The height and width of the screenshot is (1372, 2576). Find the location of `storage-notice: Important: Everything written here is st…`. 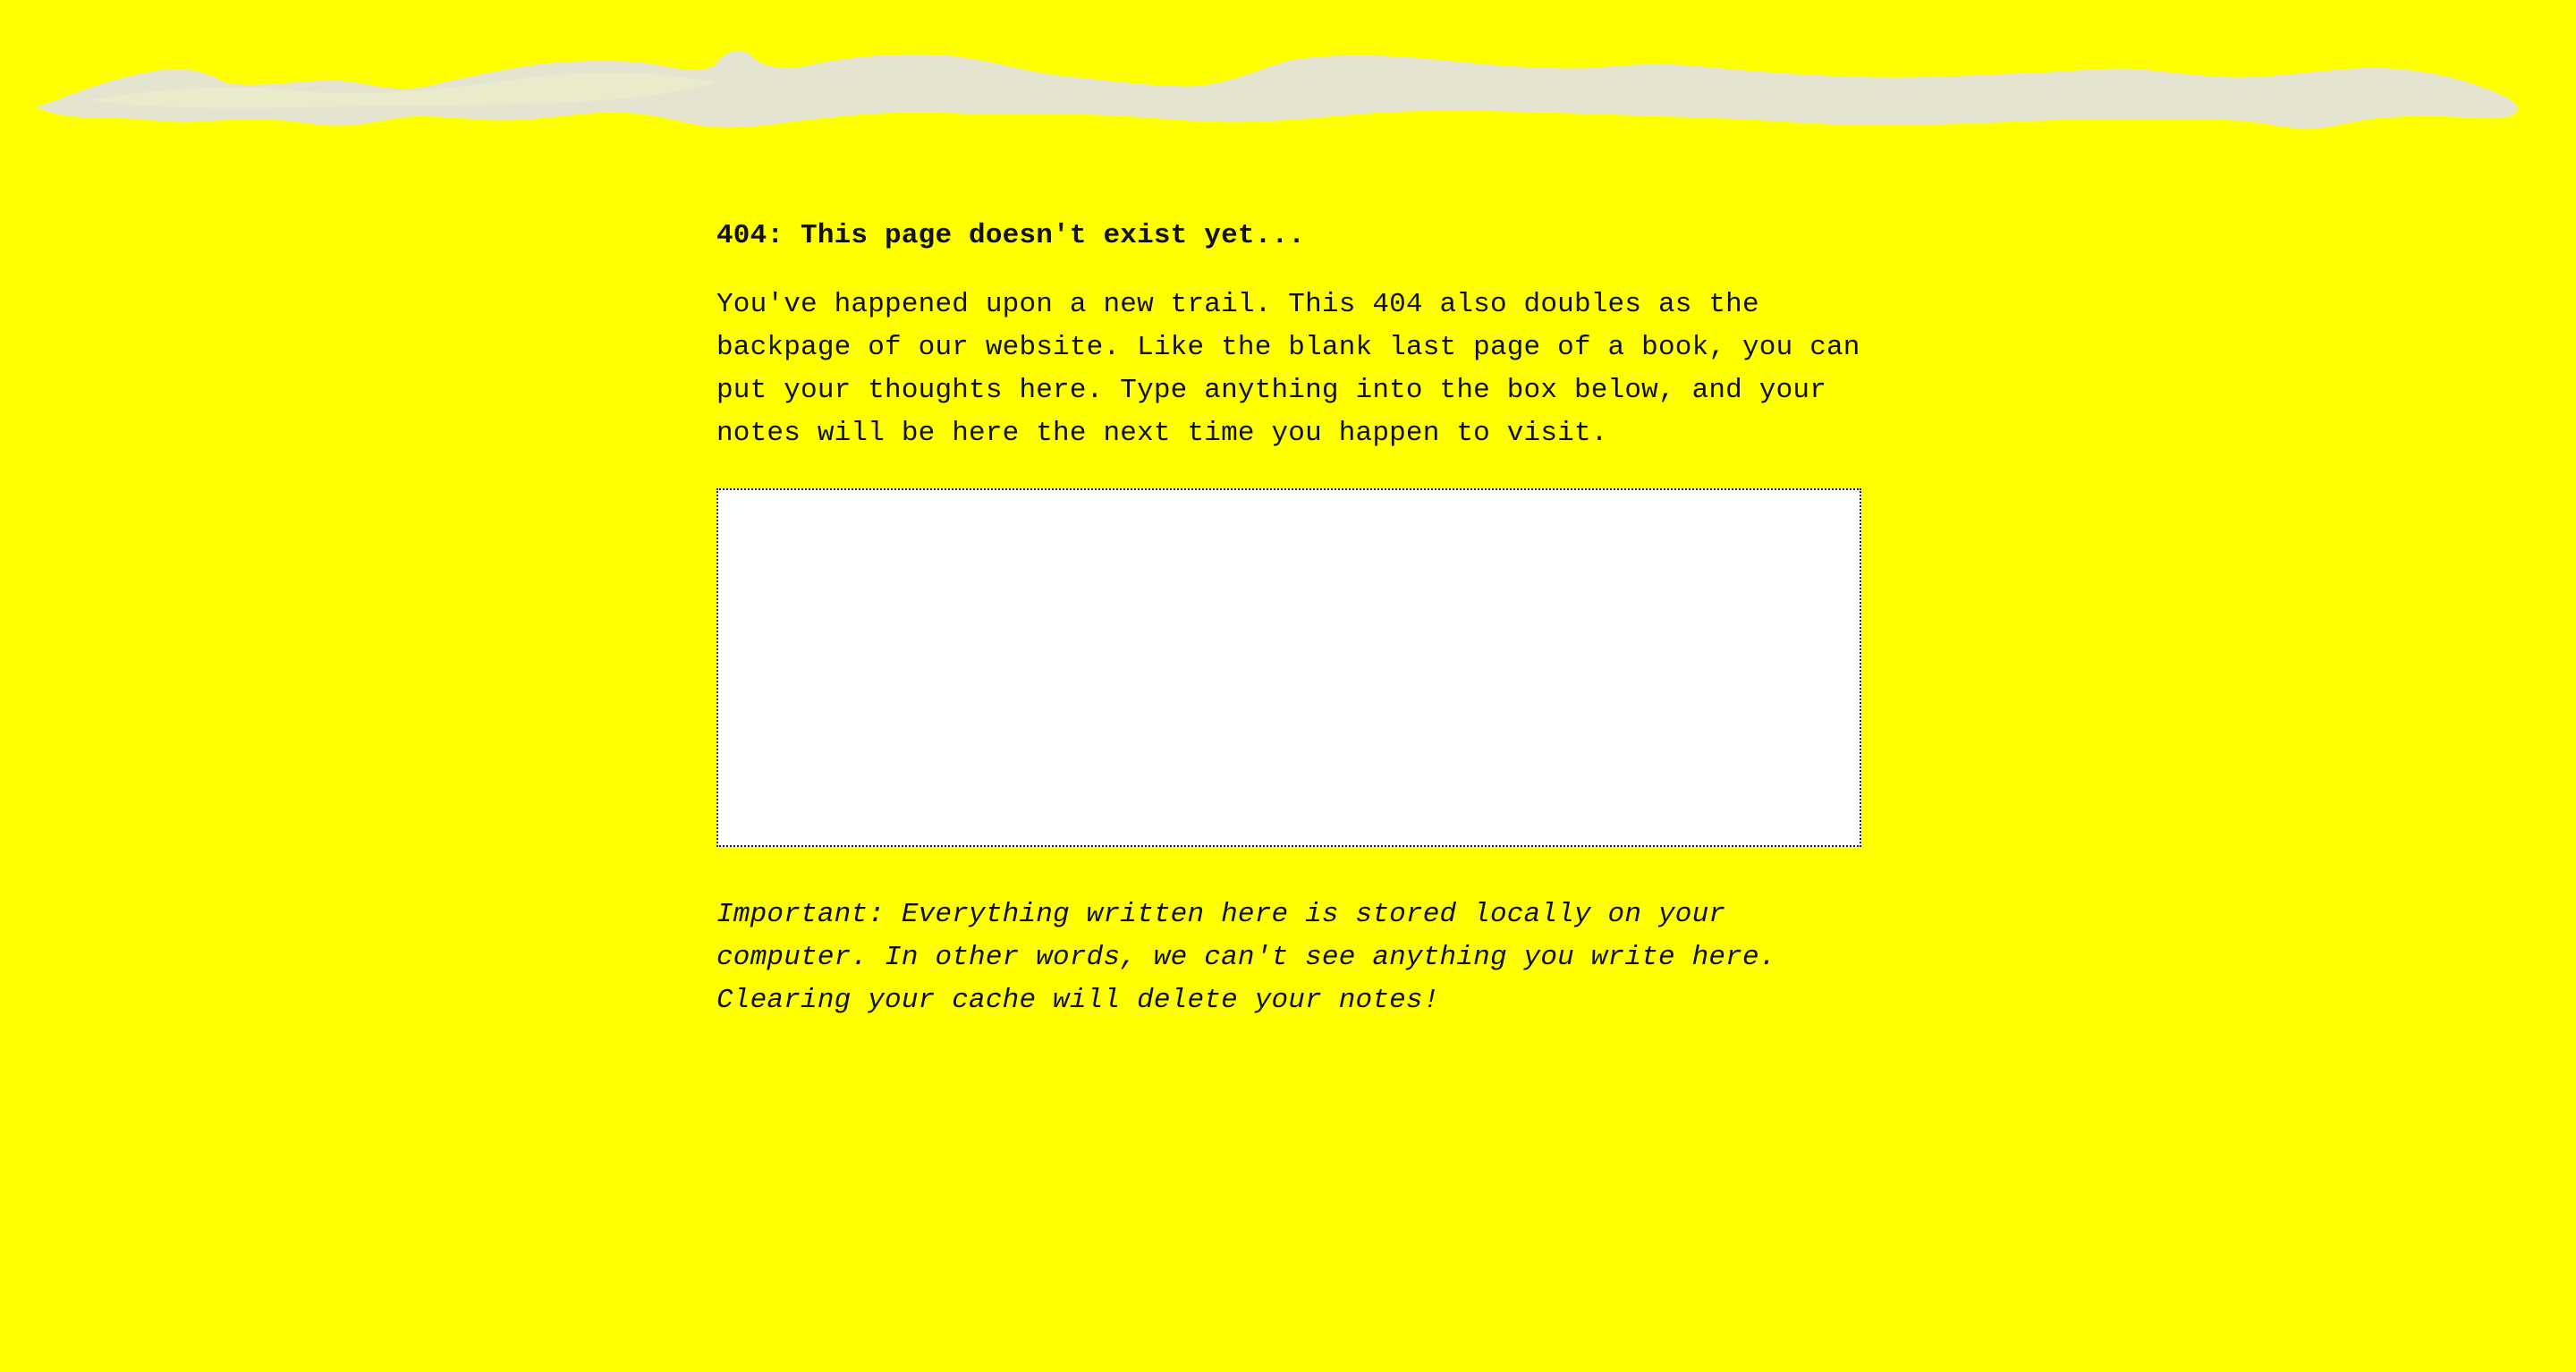

storage-notice: Important: Everything written here is st… is located at coordinates (1246, 957).